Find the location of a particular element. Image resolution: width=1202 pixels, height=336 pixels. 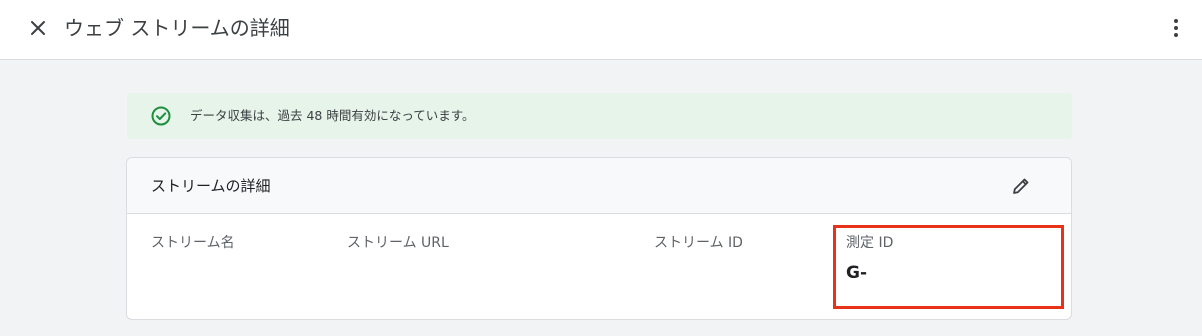

edit-button is located at coordinates (1021, 186).